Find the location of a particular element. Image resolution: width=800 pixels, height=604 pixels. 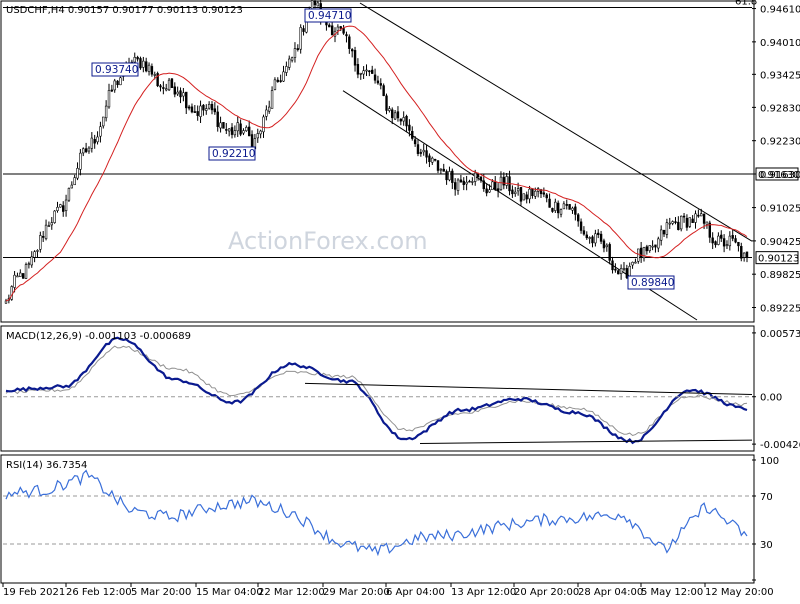

price-axis-label: 0.93425 is located at coordinates (780, 75).